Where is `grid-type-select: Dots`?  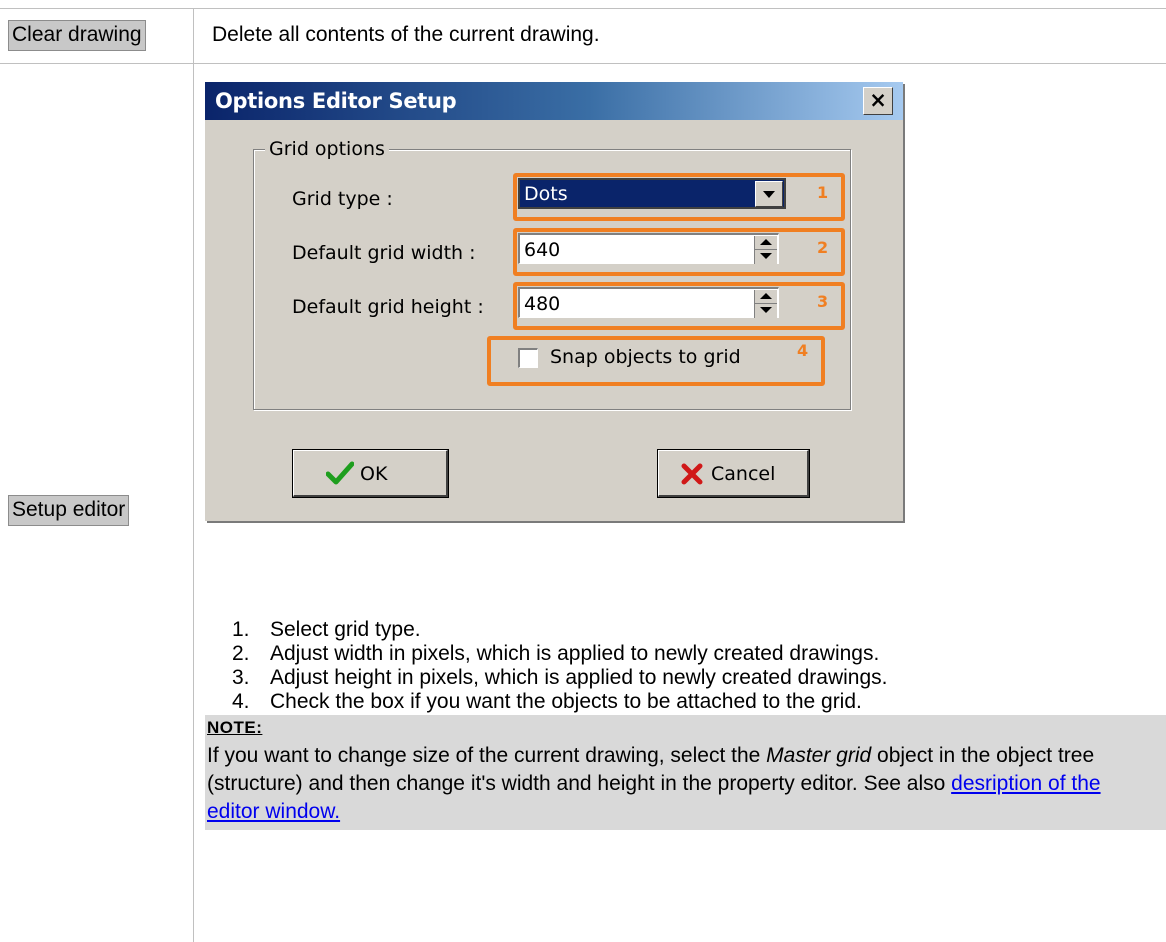
grid-type-select: Dots is located at coordinates (652, 193).